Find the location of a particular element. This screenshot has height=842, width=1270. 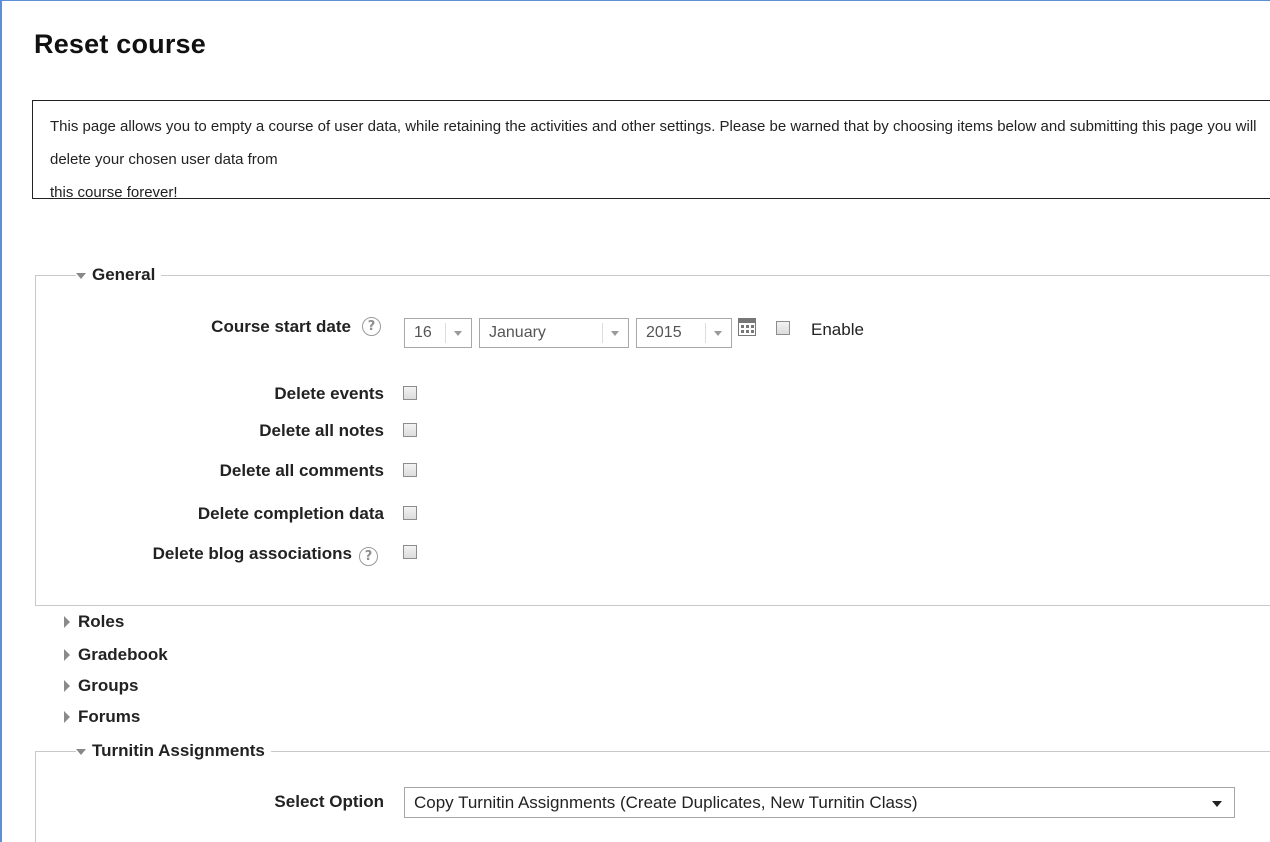

section-gradebook: Gradebook is located at coordinates (116, 655).